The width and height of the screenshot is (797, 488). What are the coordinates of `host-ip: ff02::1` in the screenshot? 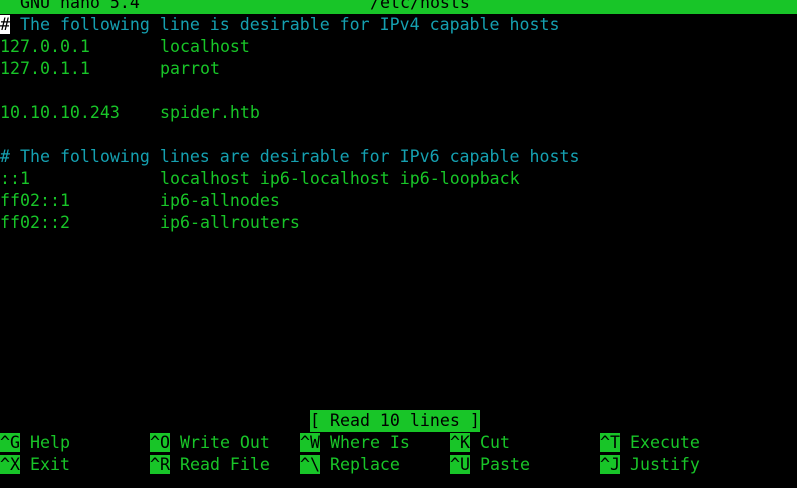 It's located at (35, 200).